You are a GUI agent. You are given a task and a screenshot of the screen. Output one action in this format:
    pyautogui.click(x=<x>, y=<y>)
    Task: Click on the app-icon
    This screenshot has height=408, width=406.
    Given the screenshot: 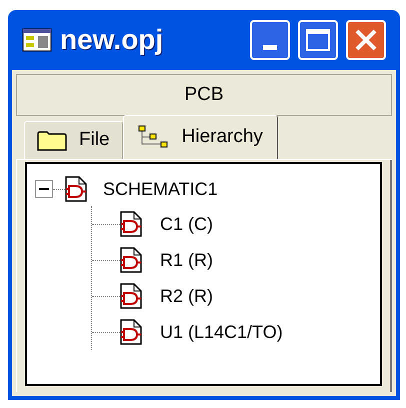 What is the action you would take?
    pyautogui.click(x=37, y=40)
    